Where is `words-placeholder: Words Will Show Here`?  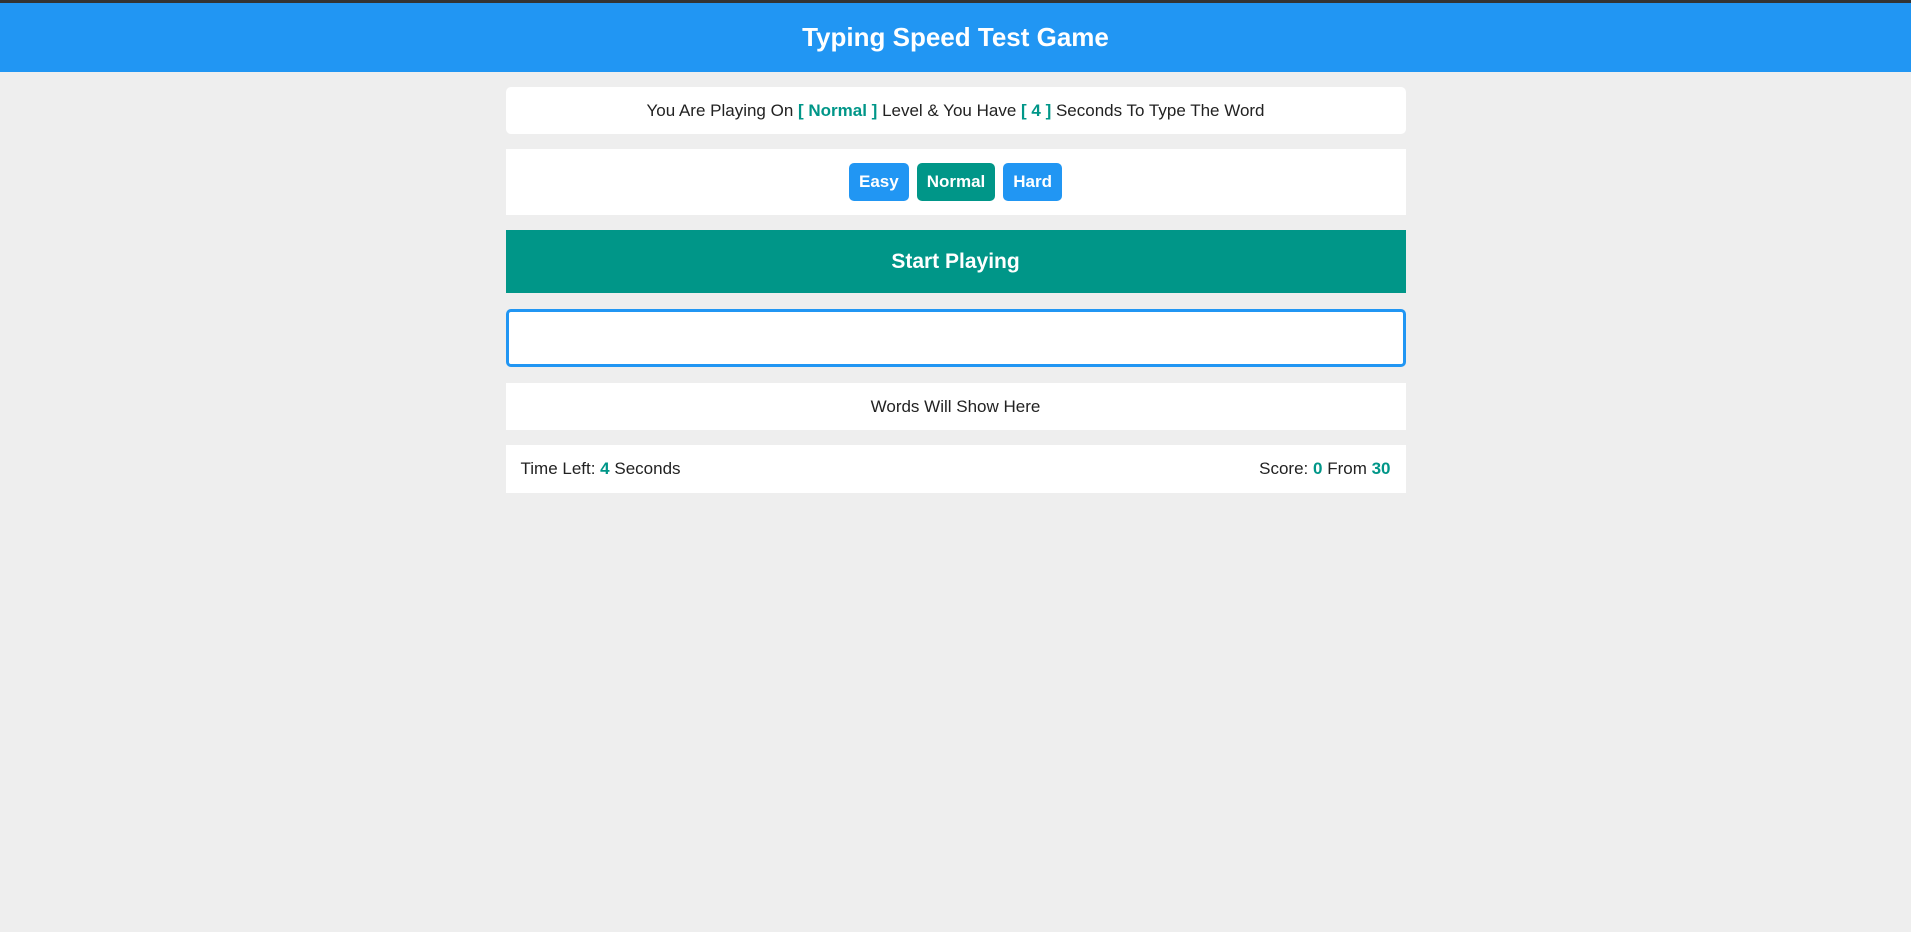 words-placeholder: Words Will Show Here is located at coordinates (955, 406).